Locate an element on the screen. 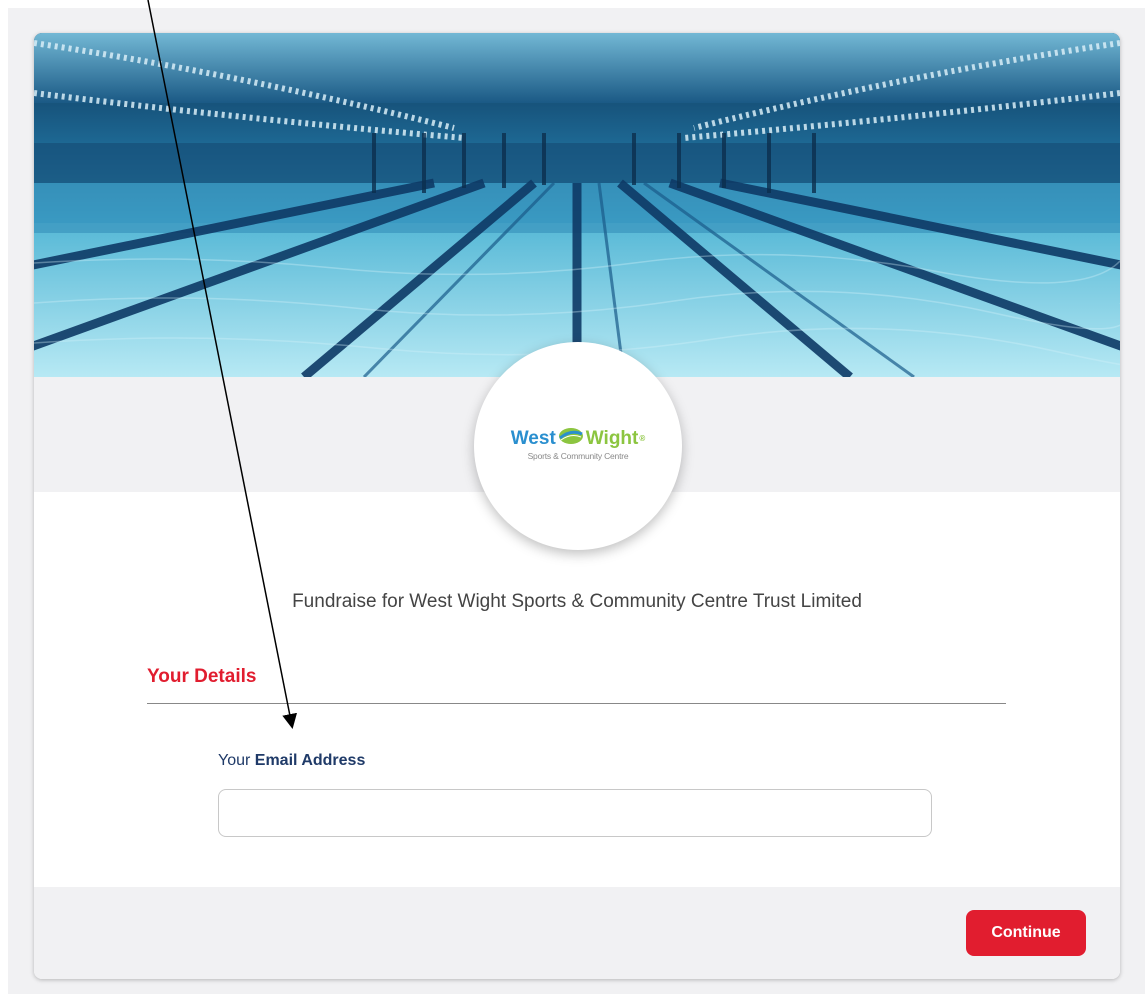 The height and width of the screenshot is (994, 1145). email-field-label: Your Email Address is located at coordinates (291, 761).